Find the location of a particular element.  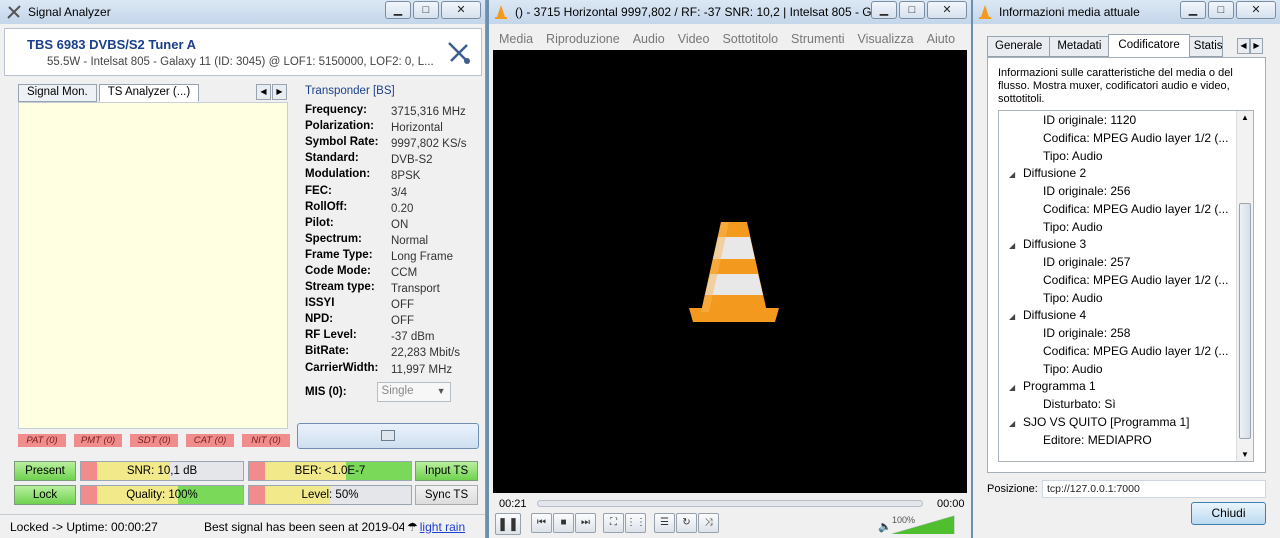

tab-metadati: Metadati is located at coordinates (1079, 46).